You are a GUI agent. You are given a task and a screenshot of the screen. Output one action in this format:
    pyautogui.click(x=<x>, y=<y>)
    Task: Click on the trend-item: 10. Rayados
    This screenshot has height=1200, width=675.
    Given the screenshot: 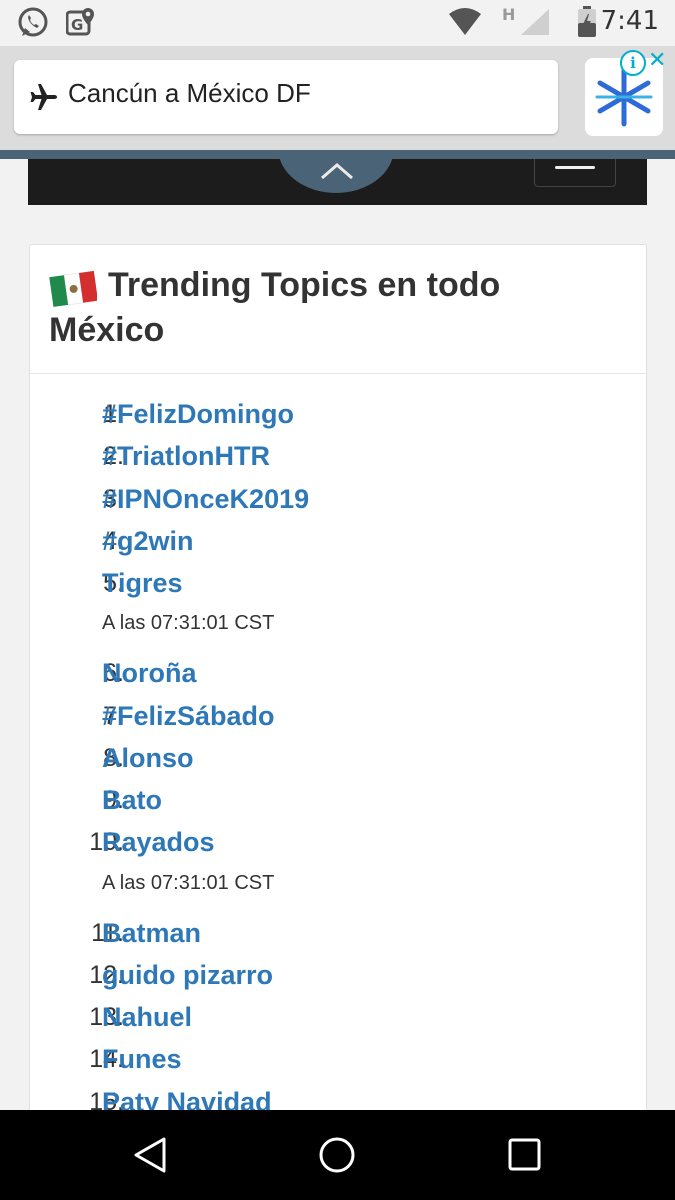 What is the action you would take?
    pyautogui.click(x=338, y=842)
    